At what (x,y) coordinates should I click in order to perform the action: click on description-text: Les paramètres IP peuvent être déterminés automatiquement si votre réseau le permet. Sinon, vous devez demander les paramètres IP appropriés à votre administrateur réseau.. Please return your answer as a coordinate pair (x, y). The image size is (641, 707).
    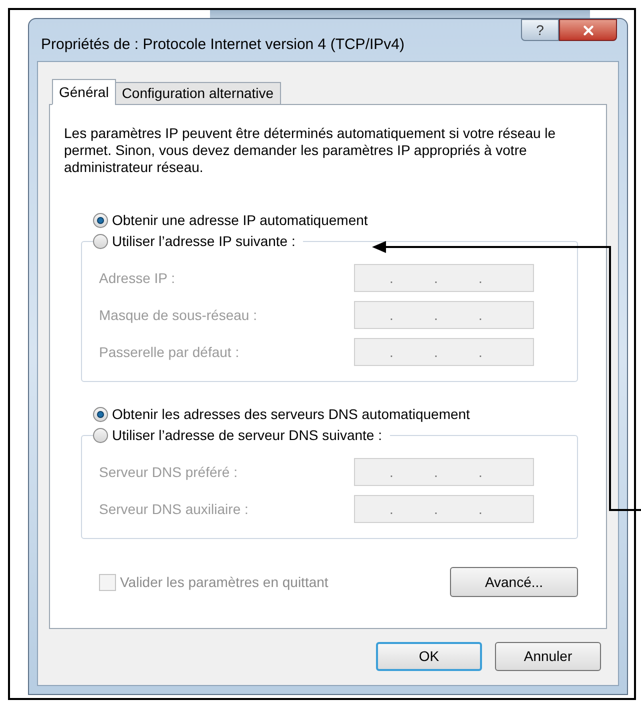
    Looking at the image, I should click on (310, 150).